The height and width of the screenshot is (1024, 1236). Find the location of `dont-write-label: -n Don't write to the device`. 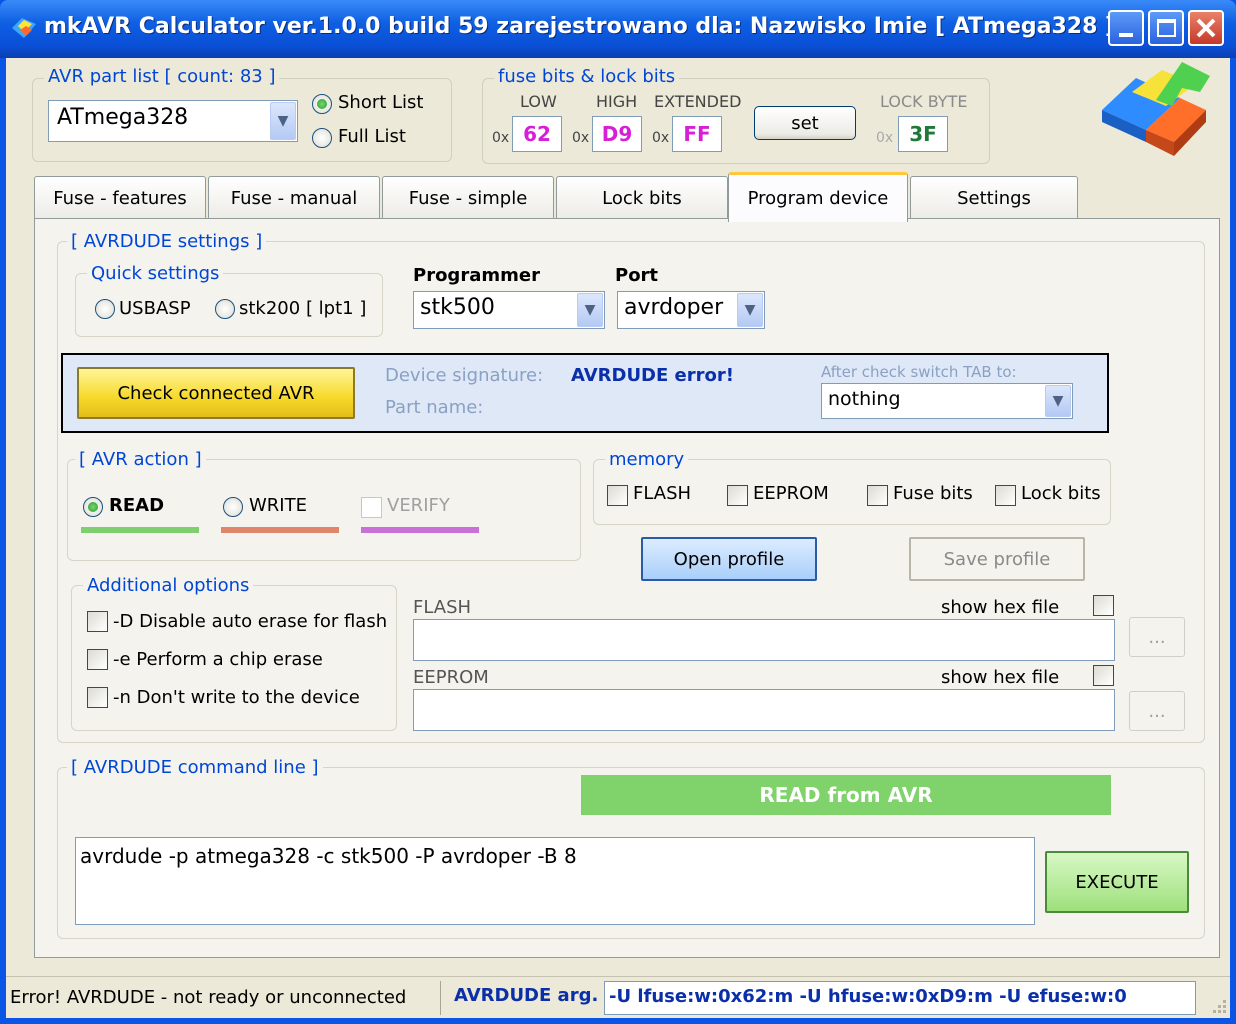

dont-write-label: -n Don't write to the device is located at coordinates (236, 697).